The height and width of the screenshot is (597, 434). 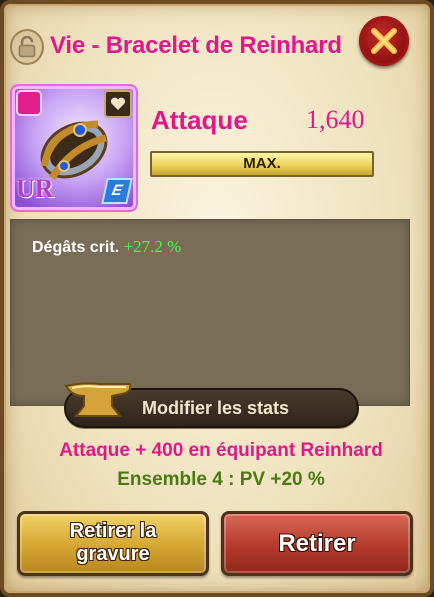 I want to click on remove-engraving-label-line2: gravure, so click(x=113, y=554).